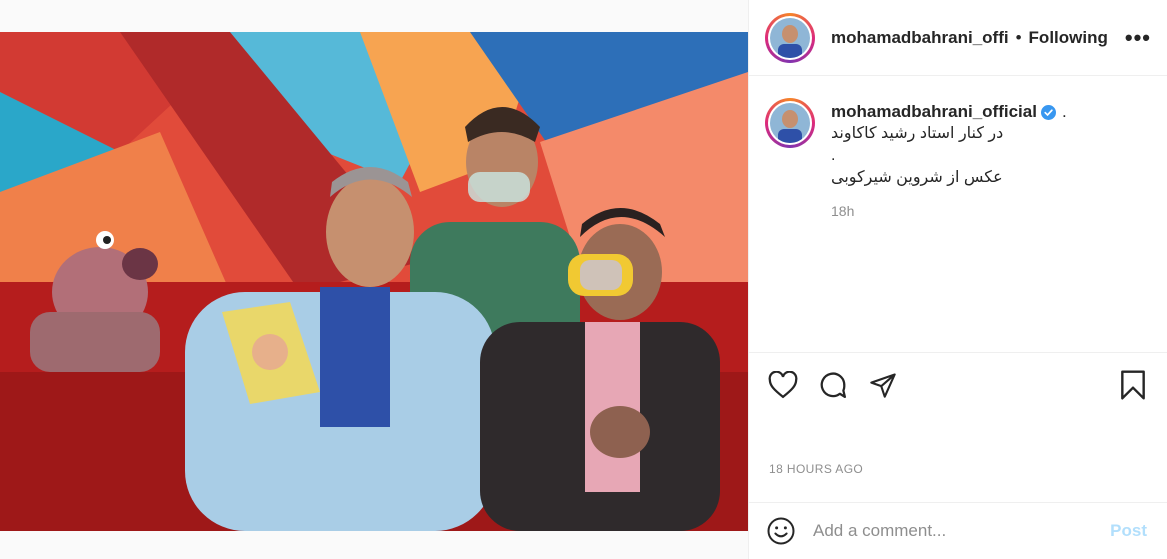 The image size is (1167, 559). Describe the element at coordinates (949, 211) in the screenshot. I see `caption-time-ago: 18h` at that location.